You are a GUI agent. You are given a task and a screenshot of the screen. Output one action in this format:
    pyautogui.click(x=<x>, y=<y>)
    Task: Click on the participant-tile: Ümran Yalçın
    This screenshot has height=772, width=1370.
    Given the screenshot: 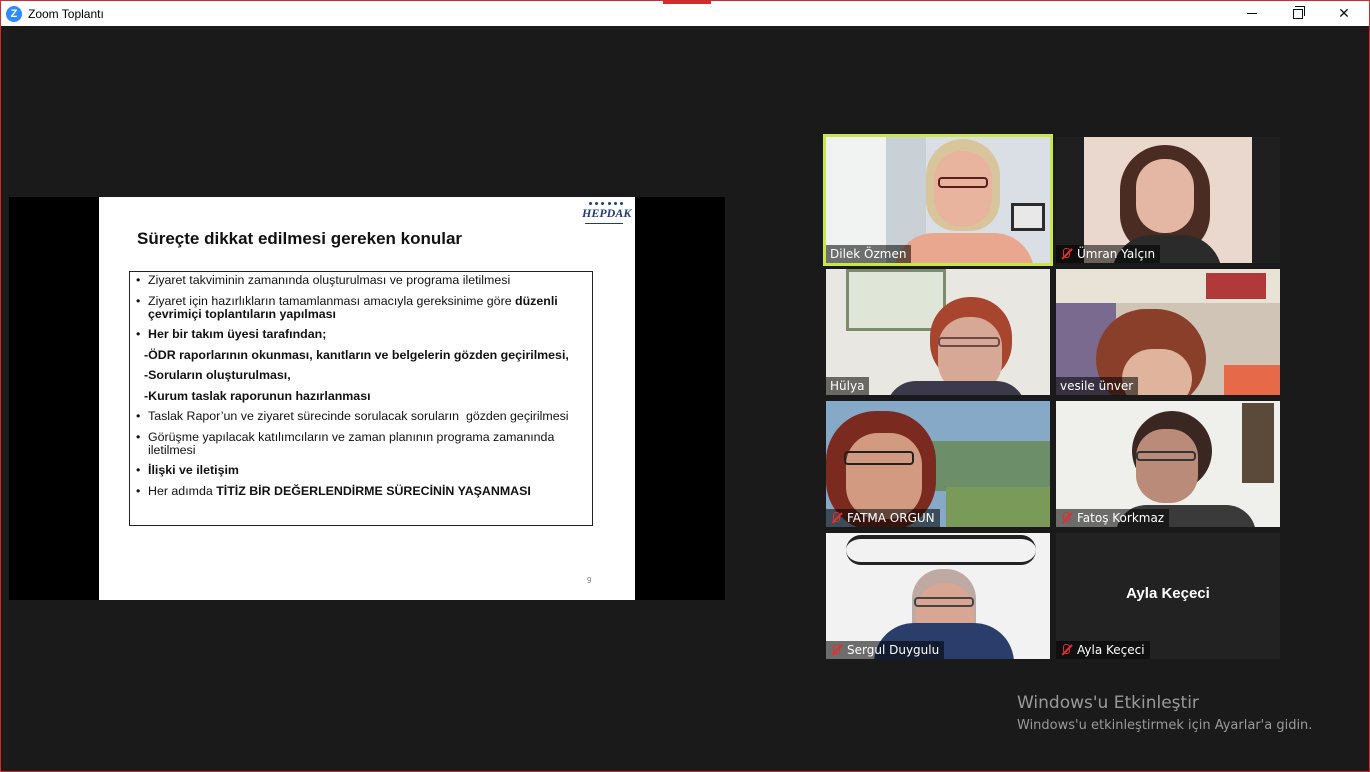 What is the action you would take?
    pyautogui.click(x=1168, y=200)
    